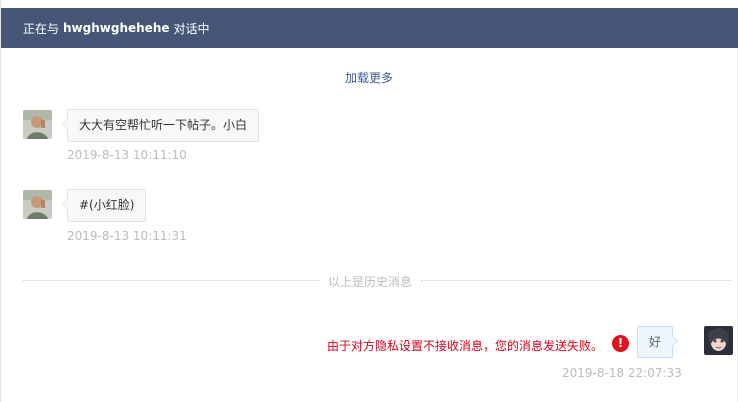  Describe the element at coordinates (191, 28) in the screenshot. I see `header-suffix: 对话中` at that location.